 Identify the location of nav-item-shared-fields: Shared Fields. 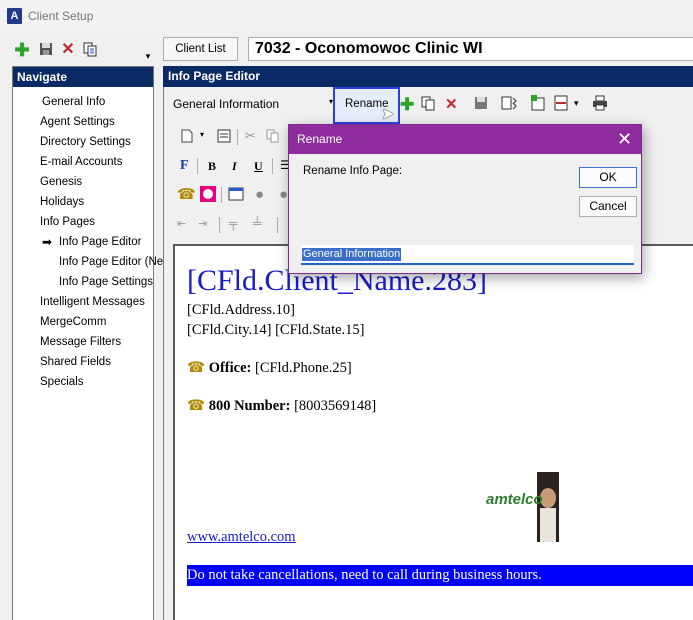
(75, 362).